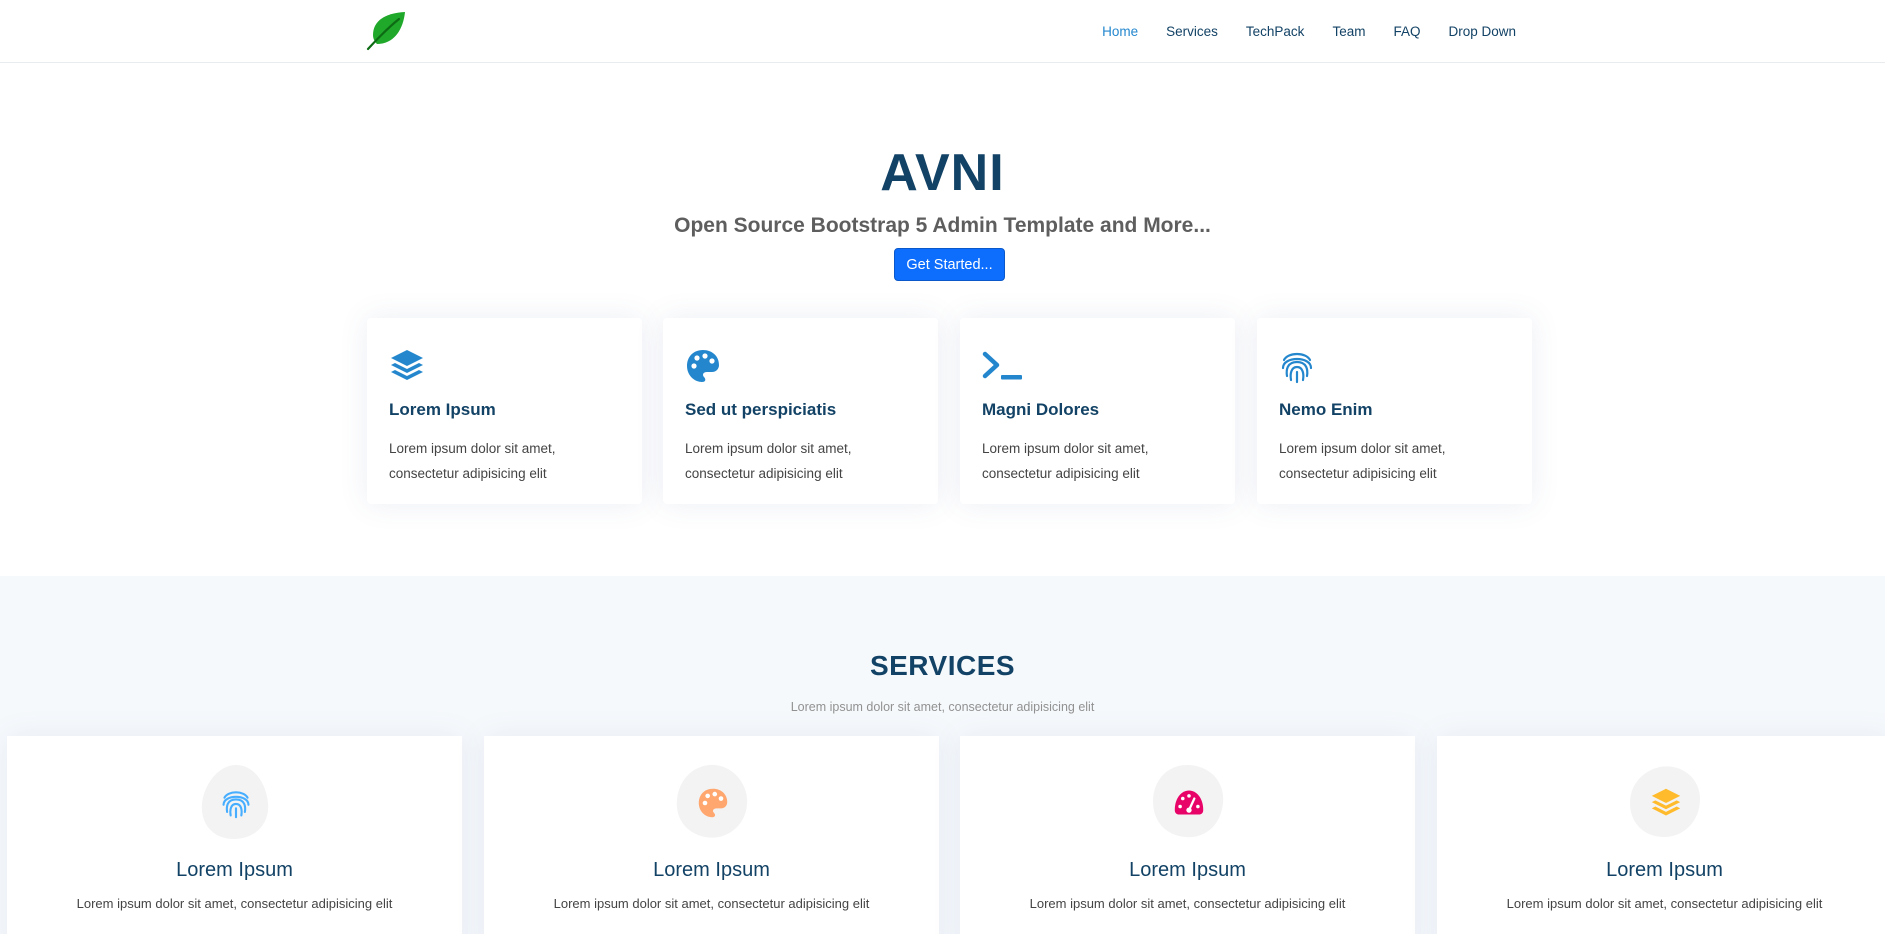  What do you see at coordinates (1041, 409) in the screenshot?
I see `icon-box-title: Magni Dolores` at bounding box center [1041, 409].